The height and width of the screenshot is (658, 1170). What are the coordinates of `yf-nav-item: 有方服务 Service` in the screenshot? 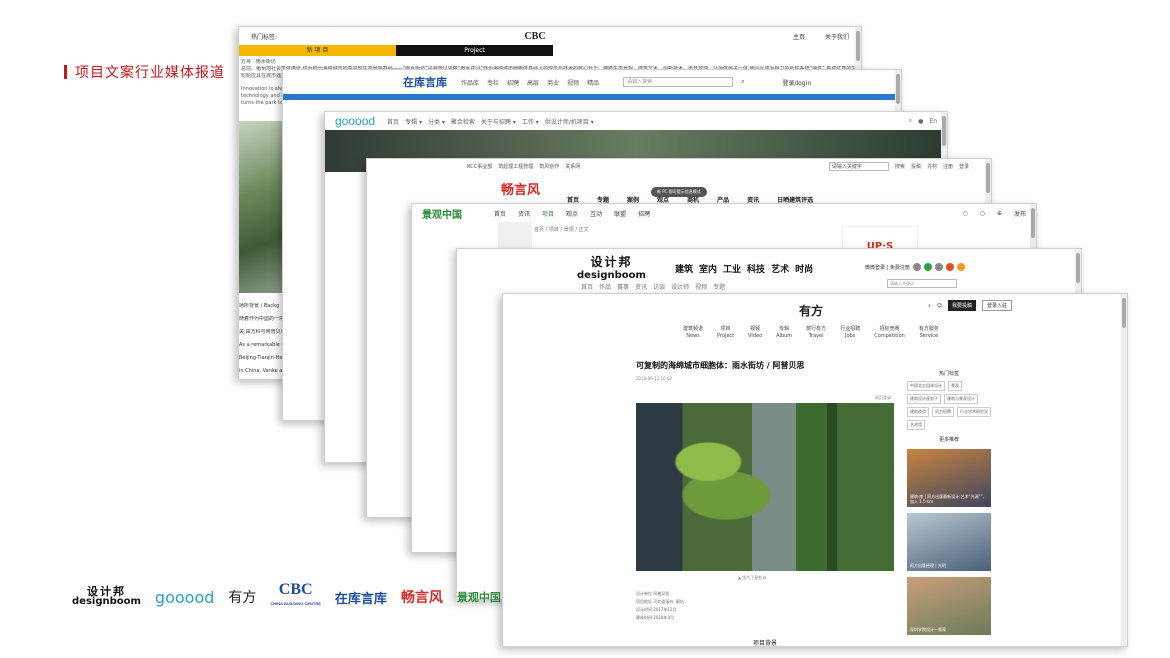 It's located at (929, 333).